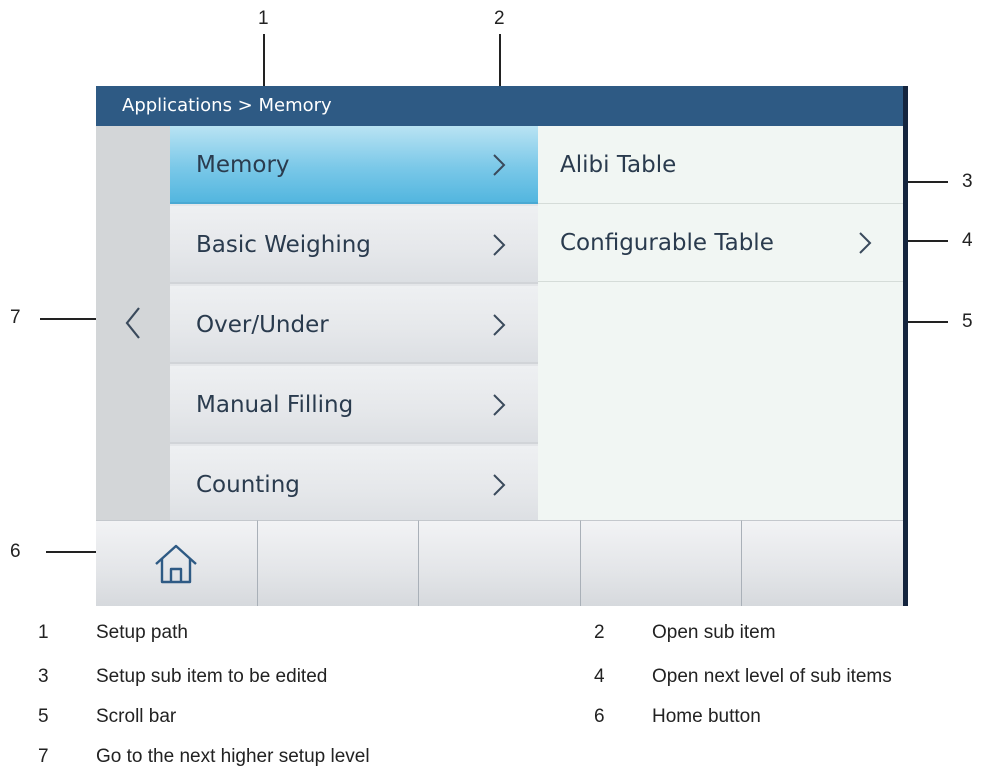 This screenshot has height=774, width=1005. Describe the element at coordinates (43, 756) in the screenshot. I see `legend-num: 7` at that location.